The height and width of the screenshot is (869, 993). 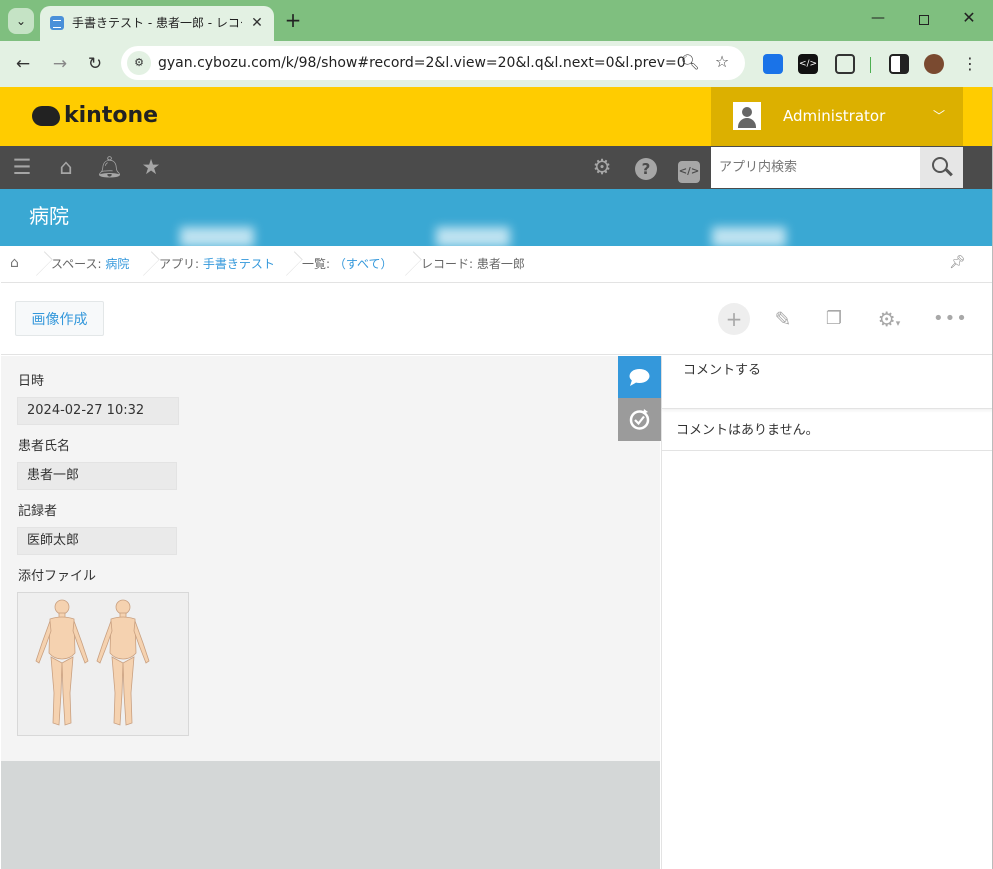 I want to click on breadcrumb-space-link: 病院, so click(x=117, y=264).